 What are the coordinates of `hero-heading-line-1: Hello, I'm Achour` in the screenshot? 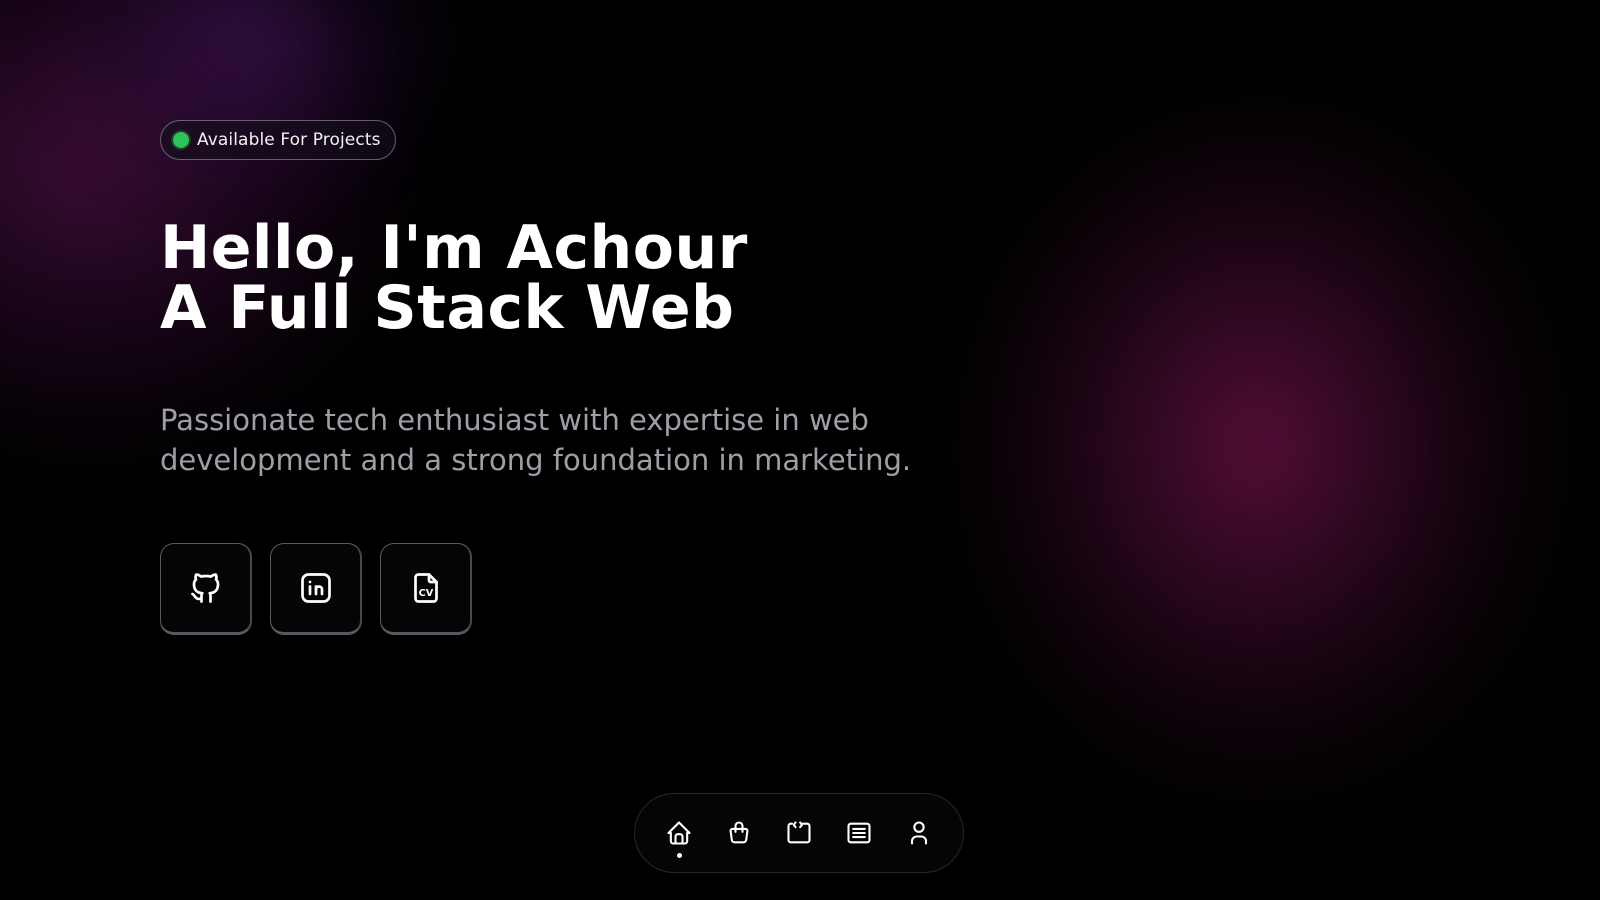 It's located at (454, 248).